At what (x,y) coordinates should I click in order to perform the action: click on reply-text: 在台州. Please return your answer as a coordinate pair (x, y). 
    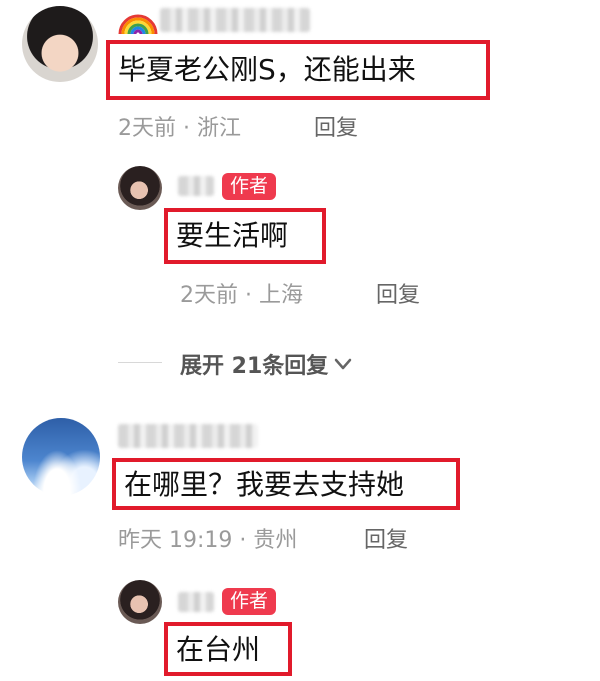
    Looking at the image, I should click on (218, 649).